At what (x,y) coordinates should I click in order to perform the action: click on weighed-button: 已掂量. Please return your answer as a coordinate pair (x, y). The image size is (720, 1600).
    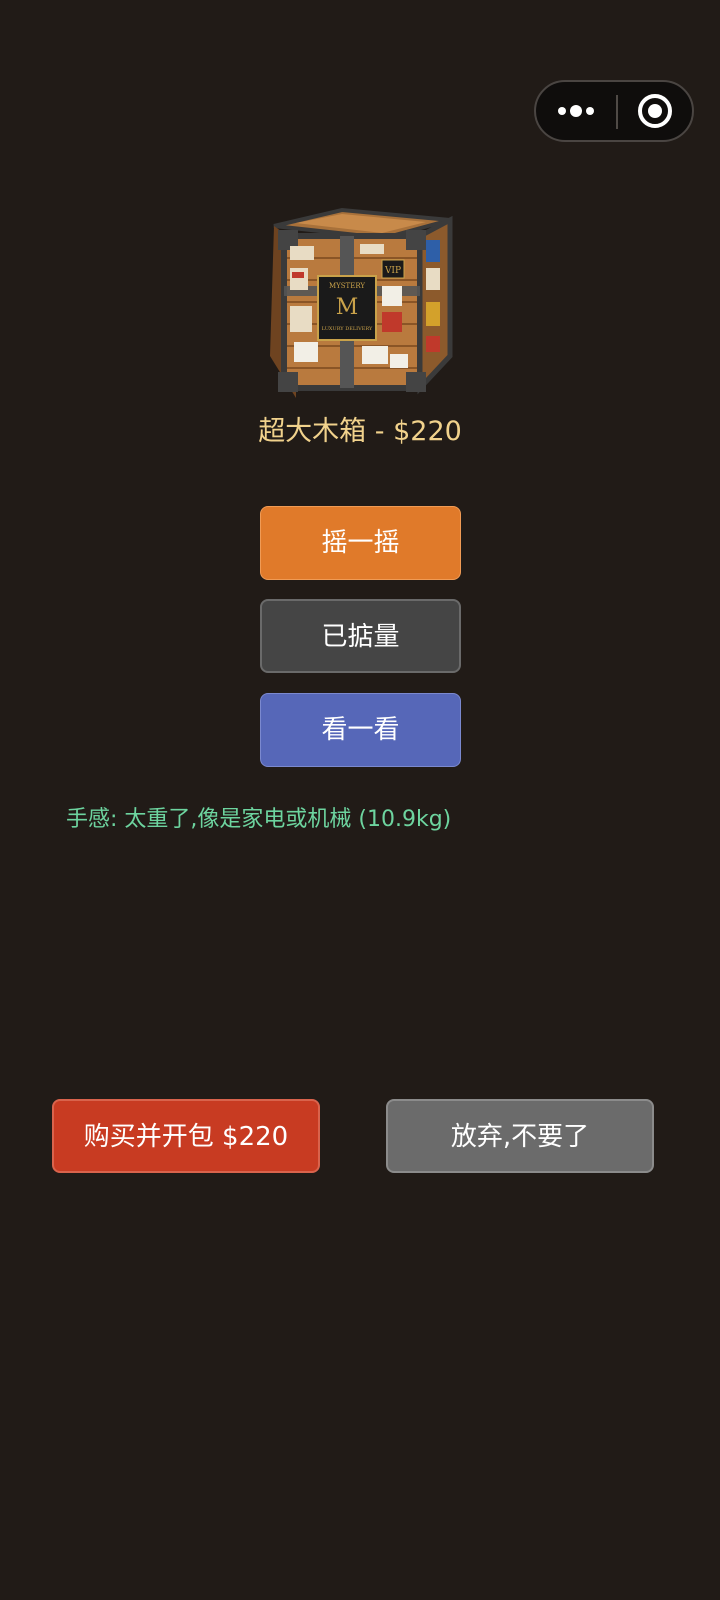
    Looking at the image, I should click on (360, 636).